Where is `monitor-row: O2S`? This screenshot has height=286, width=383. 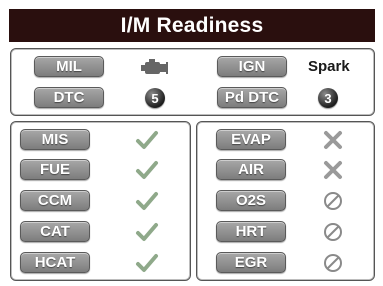
monitor-row: O2S is located at coordinates (284, 201).